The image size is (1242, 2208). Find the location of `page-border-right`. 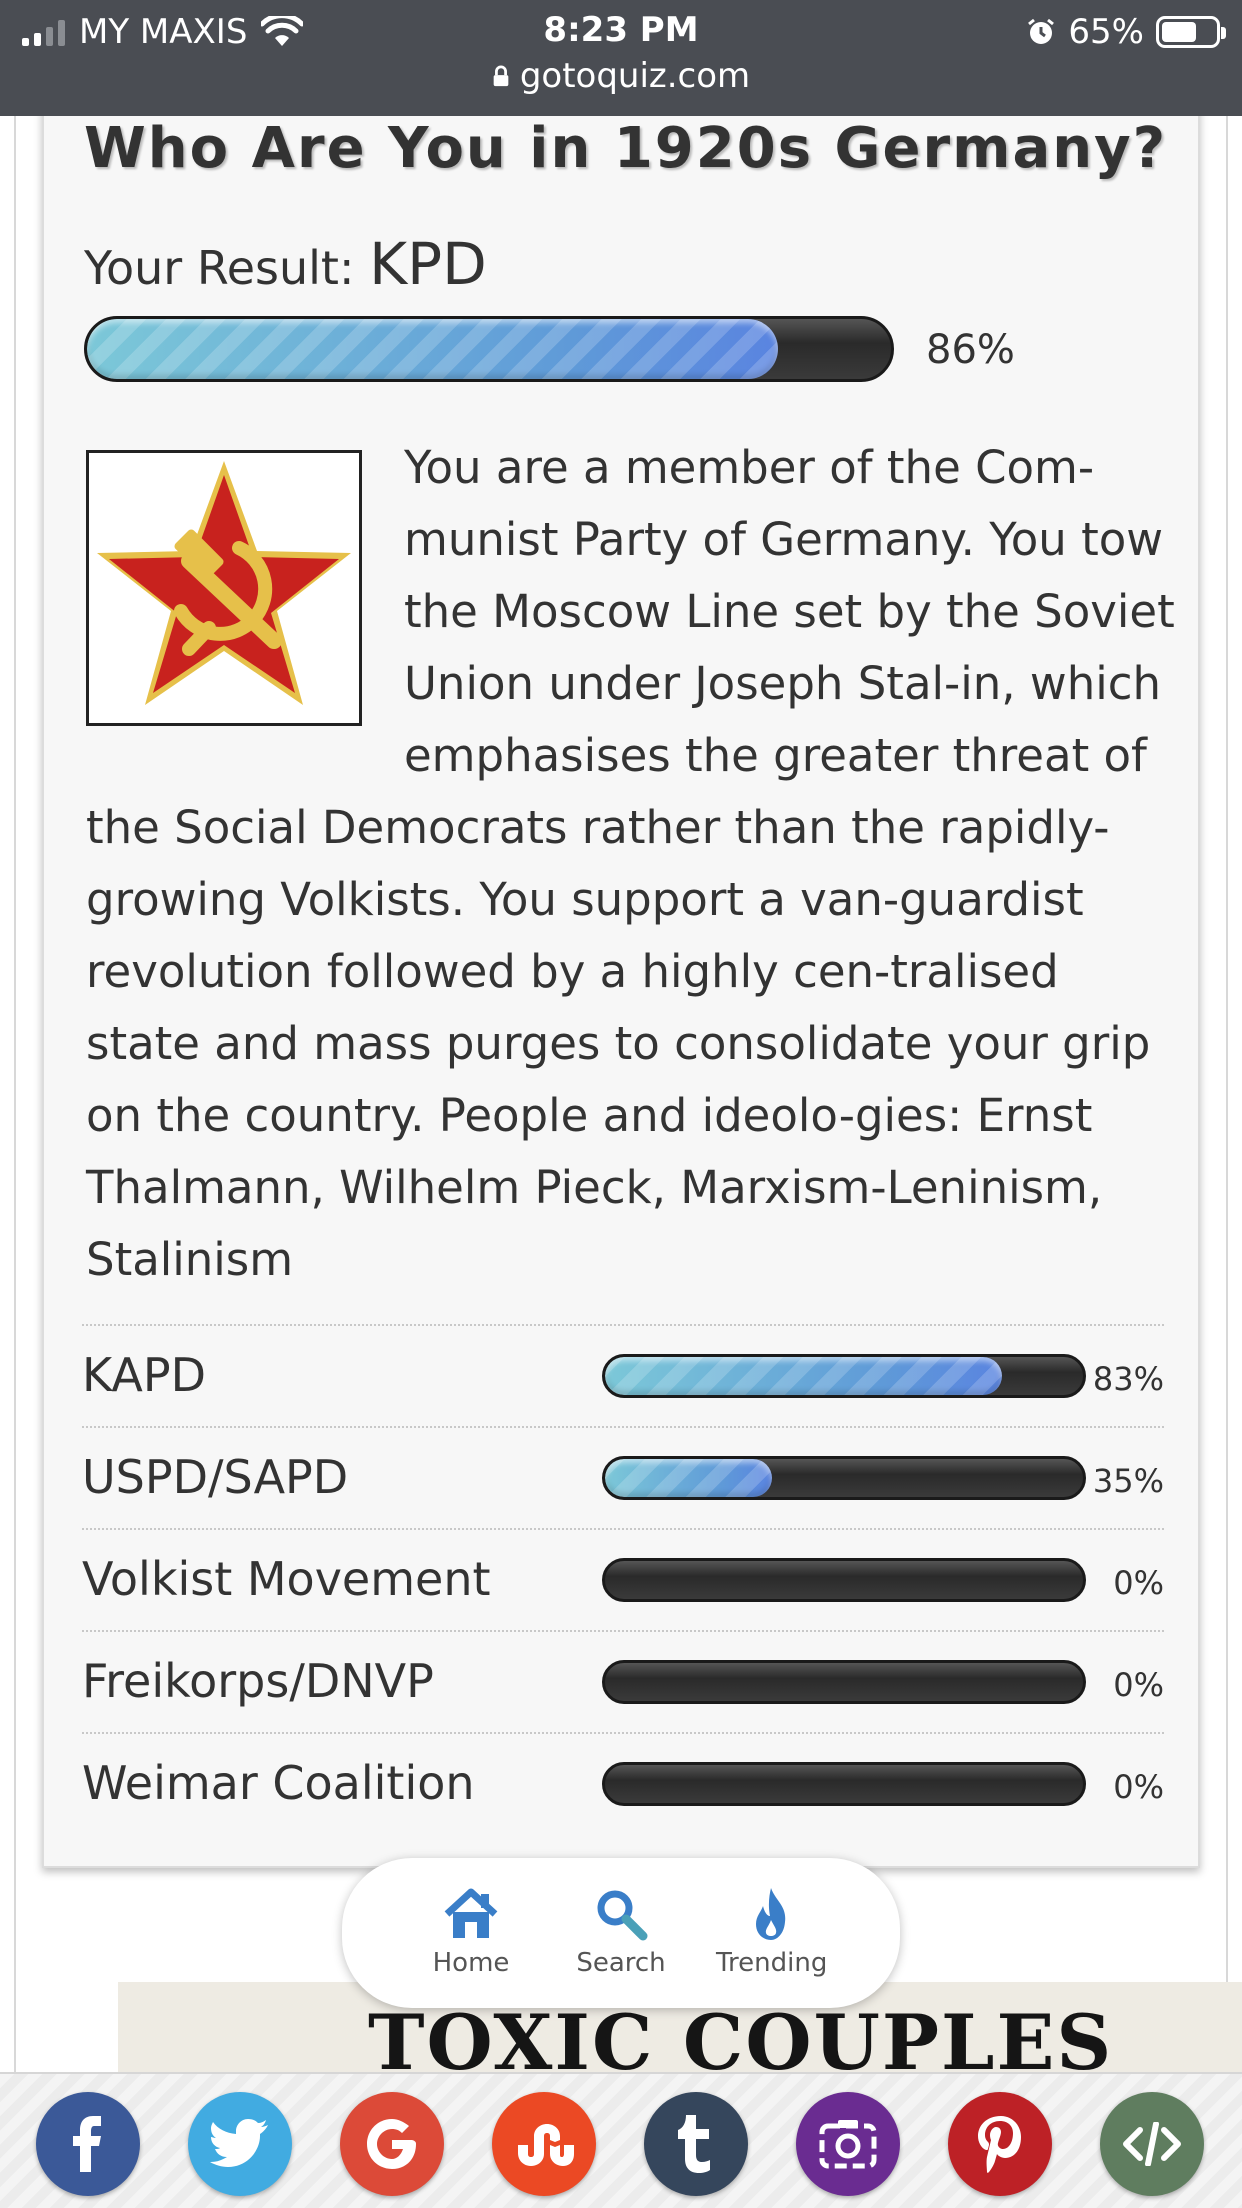

page-border-right is located at coordinates (1227, 1096).